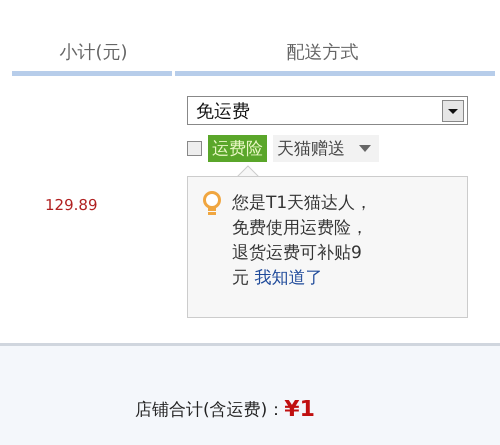 The height and width of the screenshot is (445, 500). I want to click on column-header: 配送方式, so click(322, 52).